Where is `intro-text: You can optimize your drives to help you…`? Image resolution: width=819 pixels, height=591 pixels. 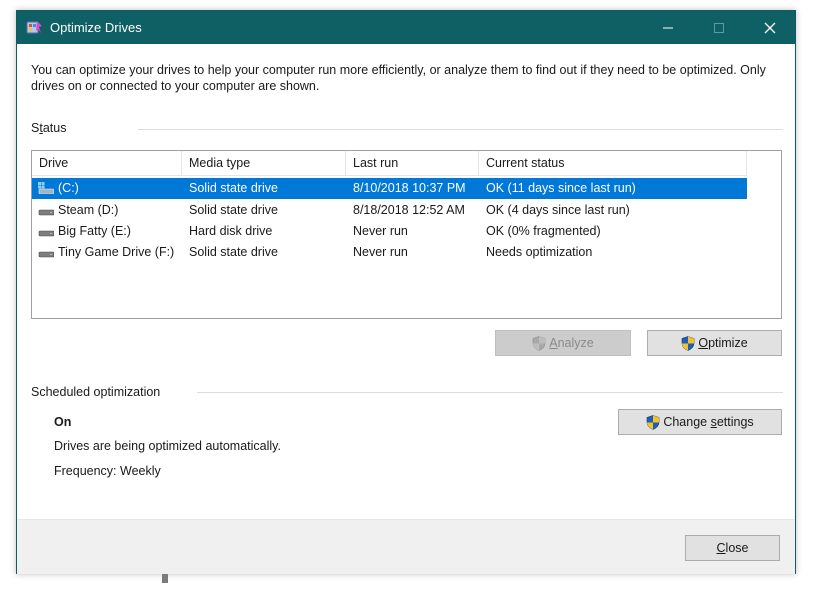
intro-text: You can optimize your drives to help you… is located at coordinates (398, 78).